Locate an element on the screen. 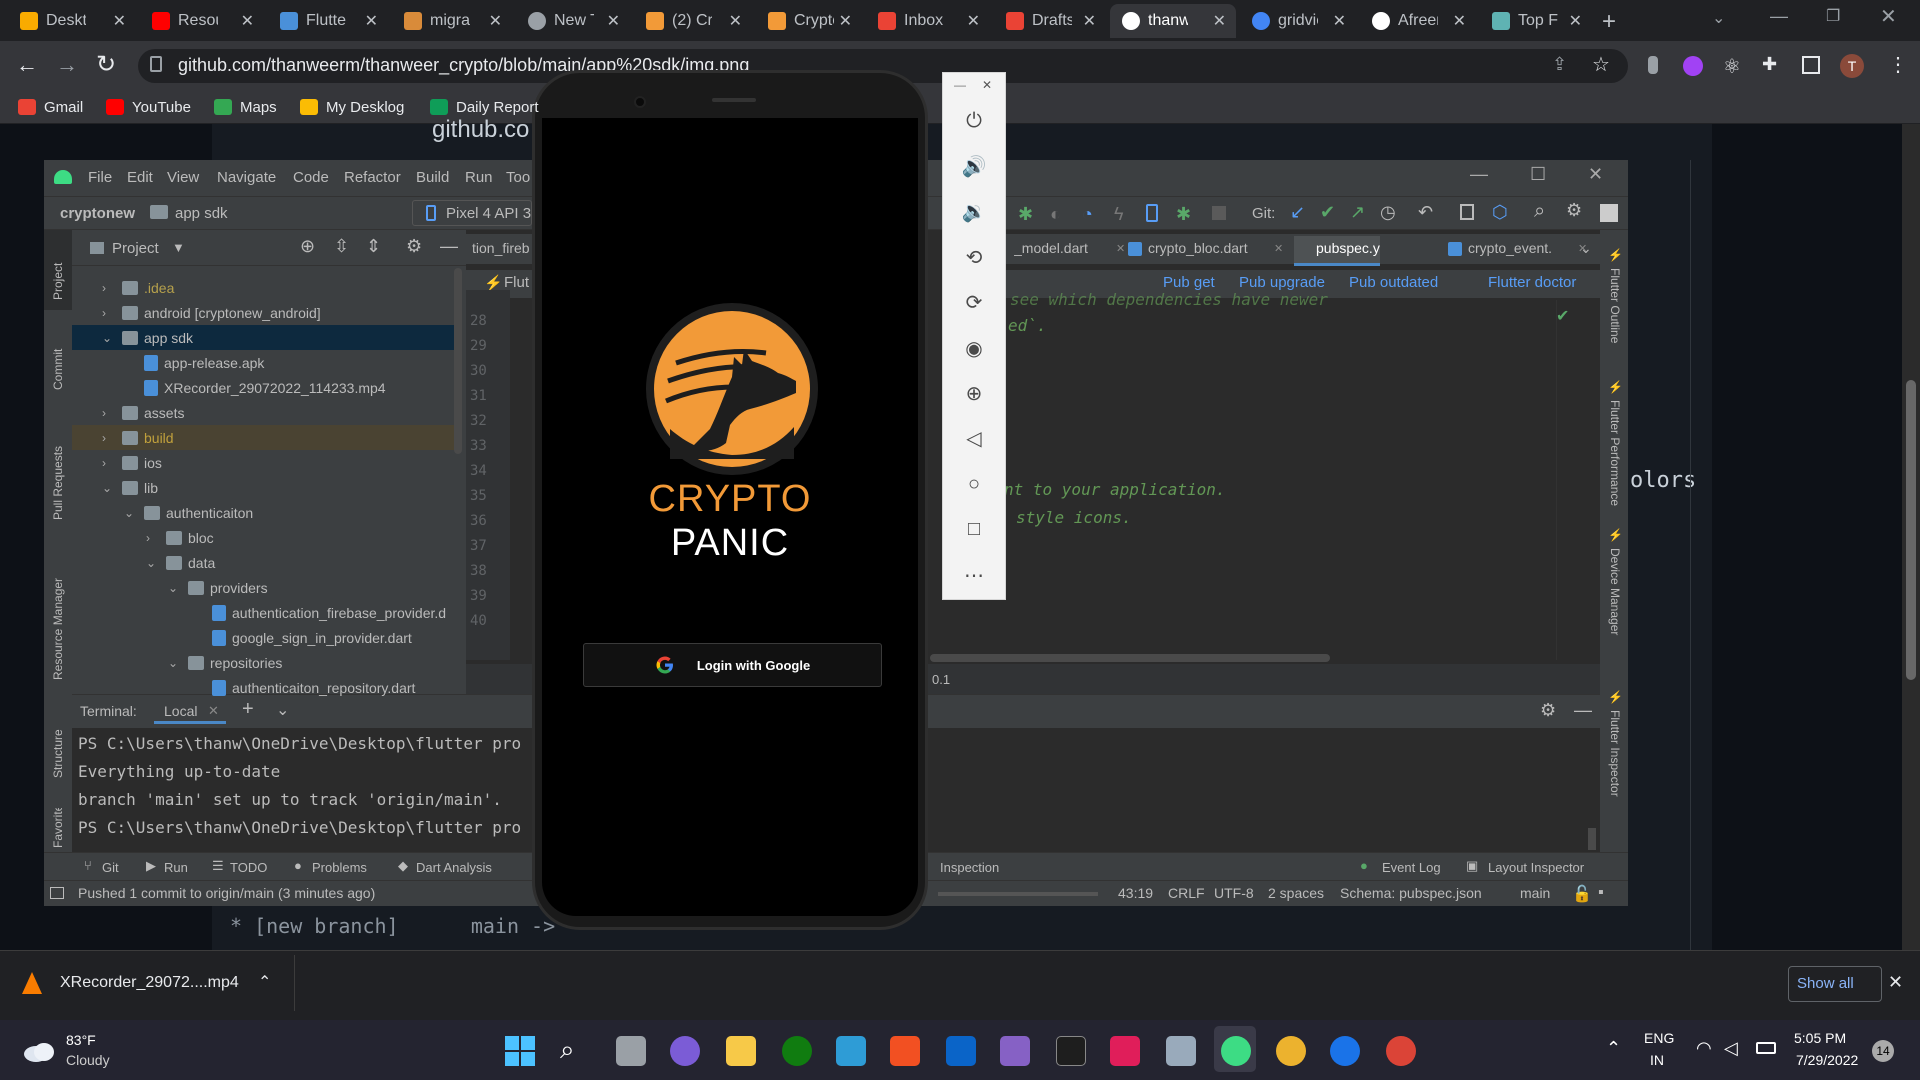 Image resolution: width=1920 pixels, height=1080 pixels. terminal-dropdown-chevron-icon: ⌄ is located at coordinates (282, 710).